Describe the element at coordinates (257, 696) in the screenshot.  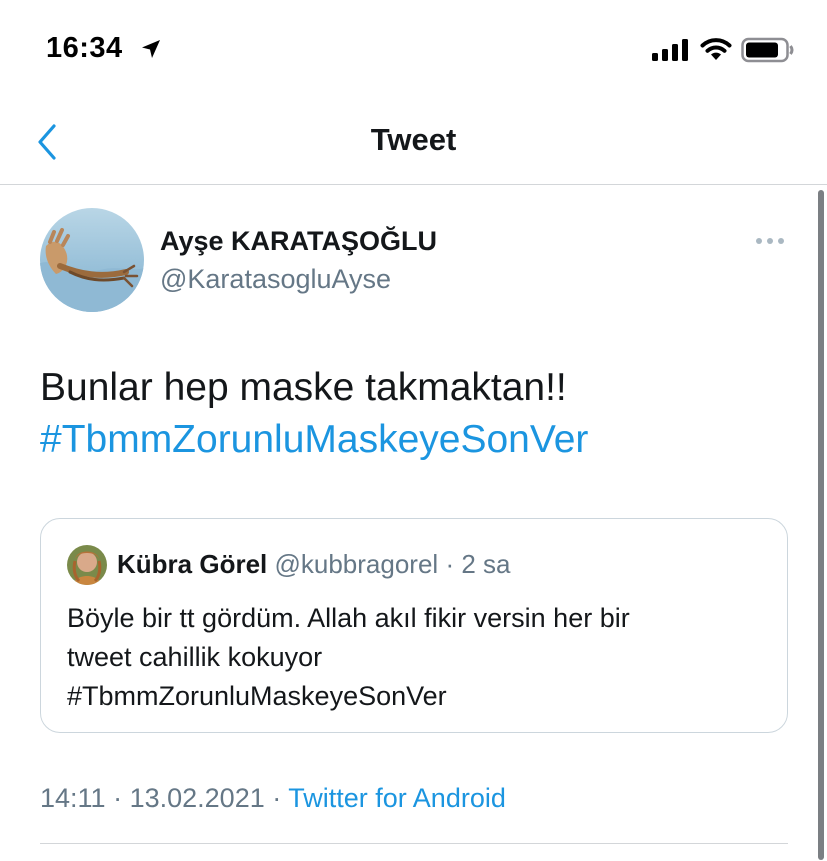
I see `quoted-text-line: #TbmmZorunluMaskeyeSonVer` at that location.